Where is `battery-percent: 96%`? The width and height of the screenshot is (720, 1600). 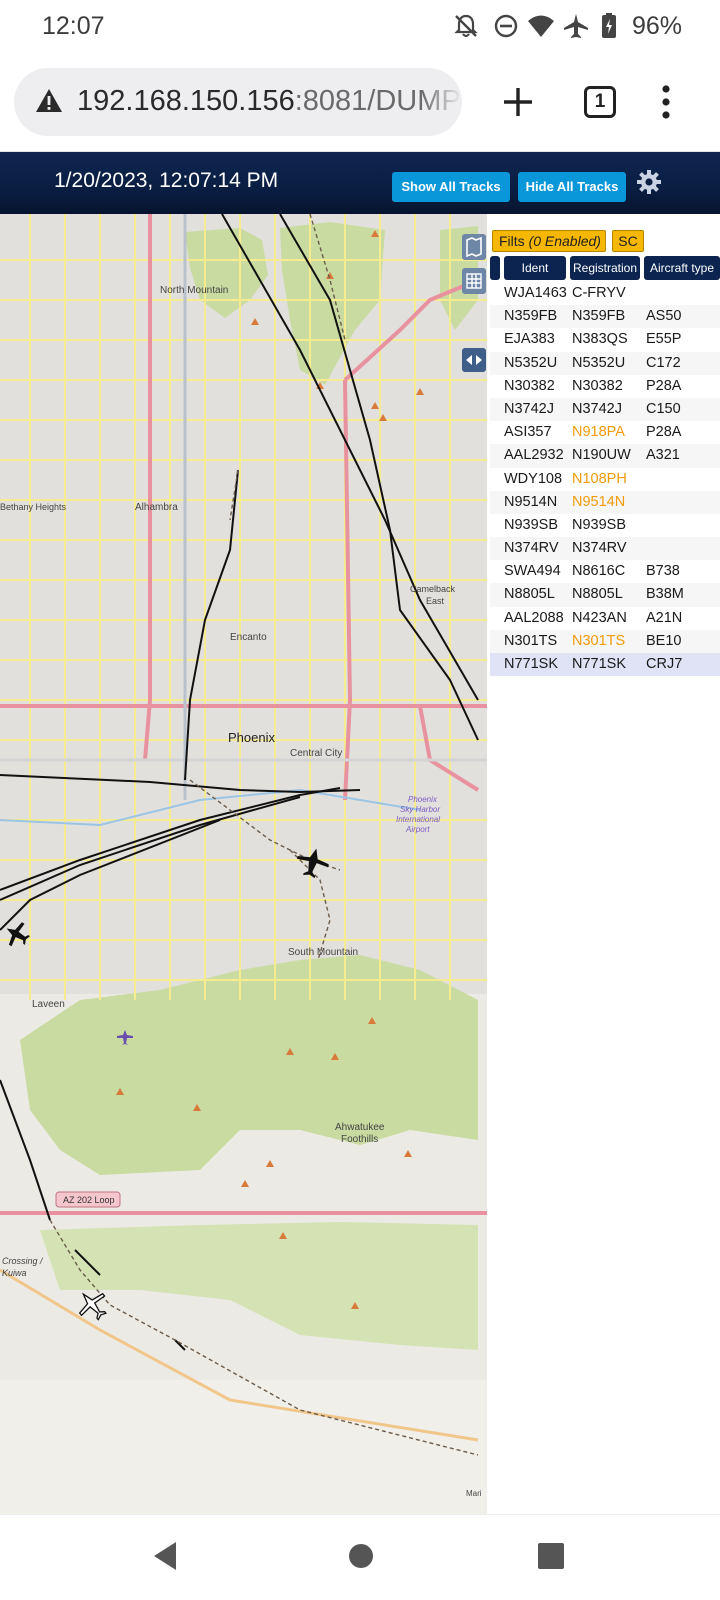 battery-percent: 96% is located at coordinates (657, 26).